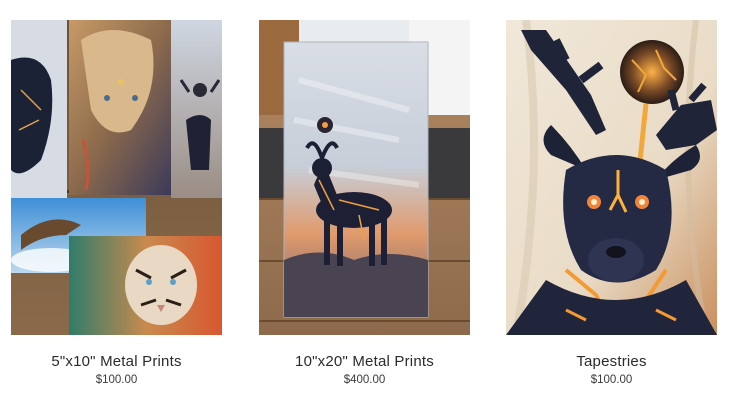 Image resolution: width=730 pixels, height=405 pixels. Describe the element at coordinates (364, 380) in the screenshot. I see `product-price: $400.00` at that location.